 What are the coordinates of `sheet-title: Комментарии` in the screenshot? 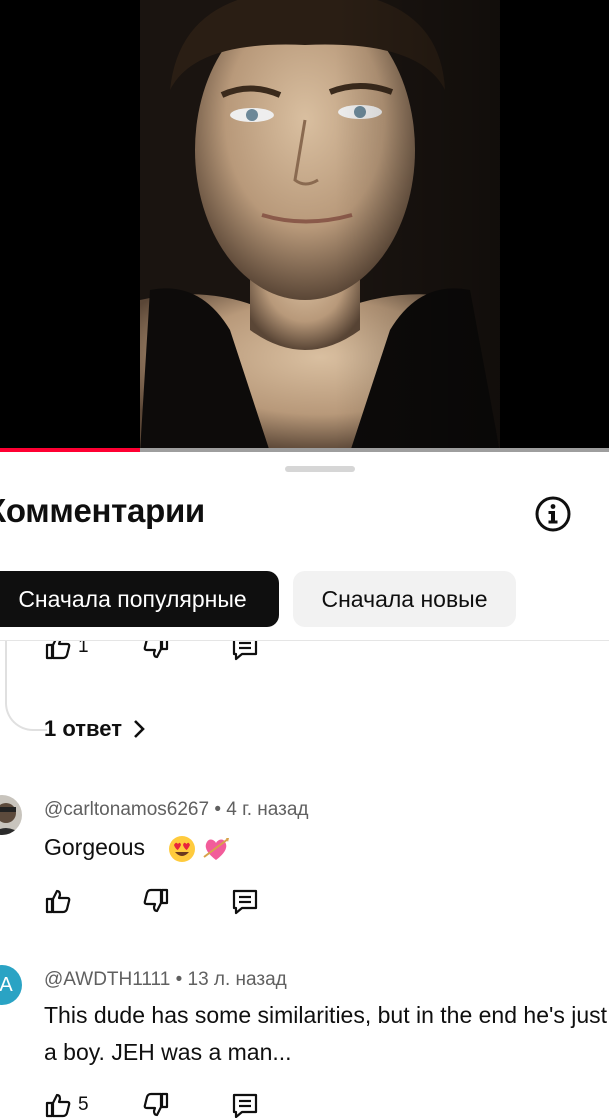 It's located at (102, 510).